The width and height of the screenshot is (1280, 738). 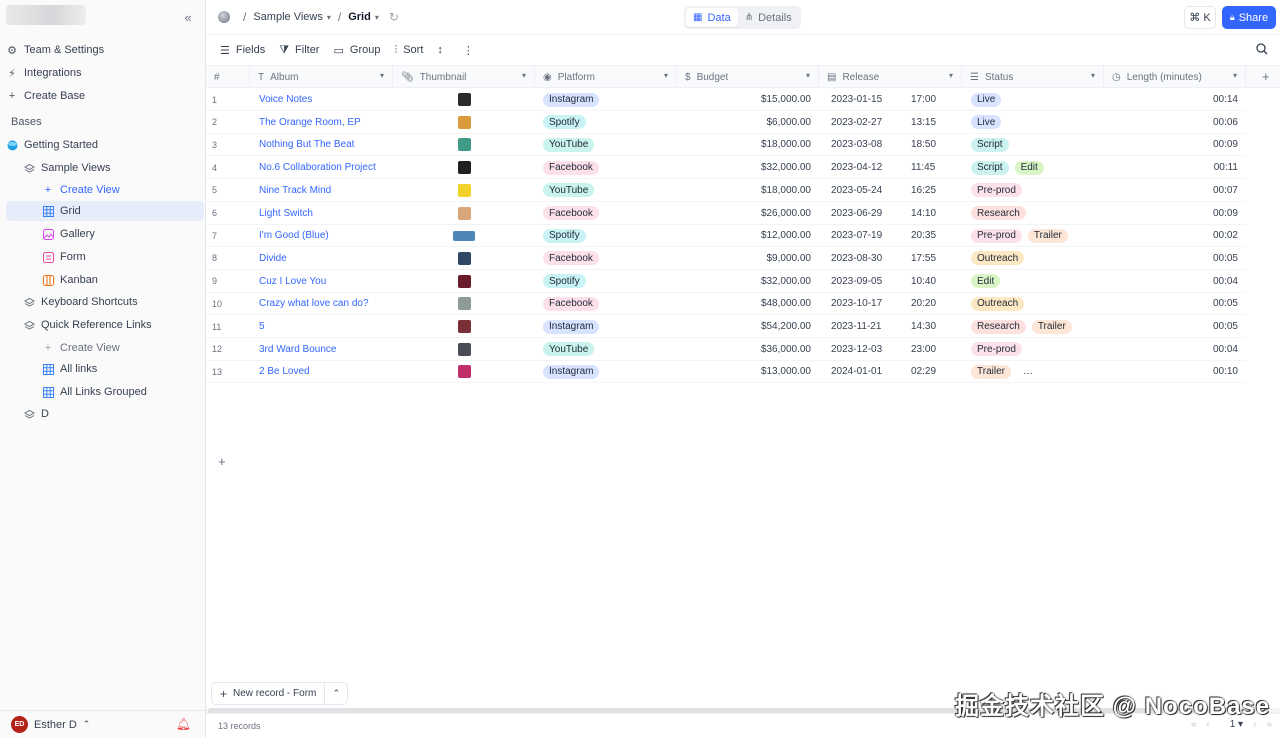 What do you see at coordinates (443, 50) in the screenshot?
I see `row-height-button: ↕` at bounding box center [443, 50].